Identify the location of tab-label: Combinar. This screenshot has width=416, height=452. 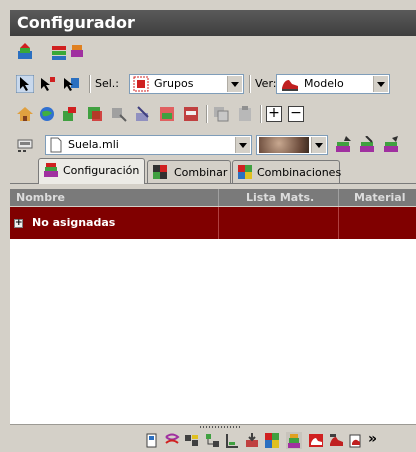
(201, 172).